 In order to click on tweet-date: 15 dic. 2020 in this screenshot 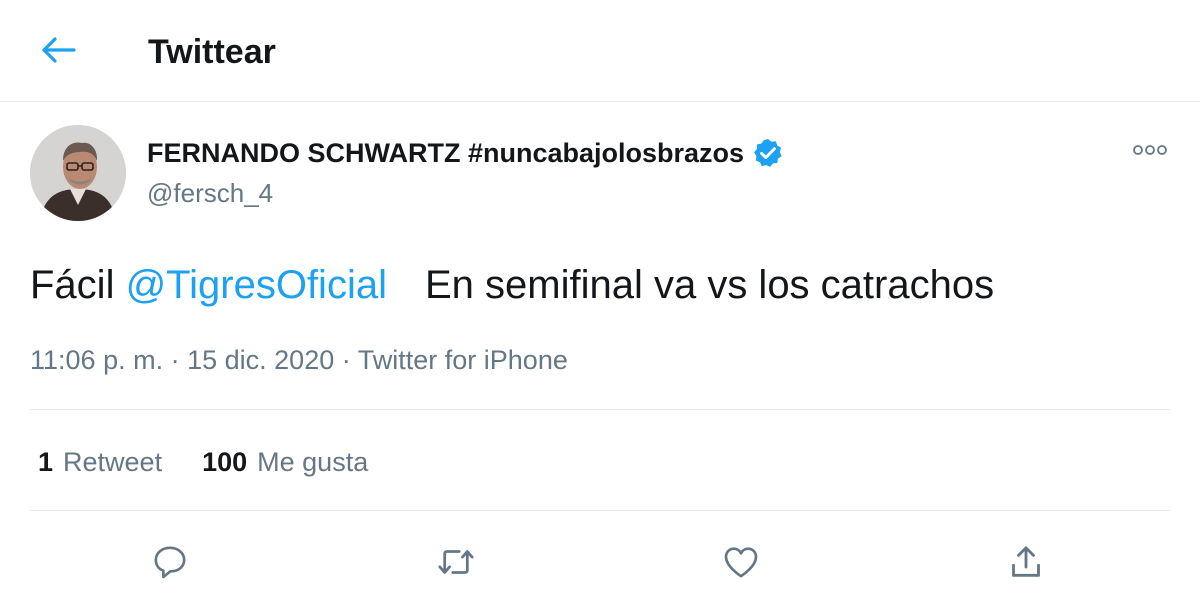, I will do `click(260, 360)`.